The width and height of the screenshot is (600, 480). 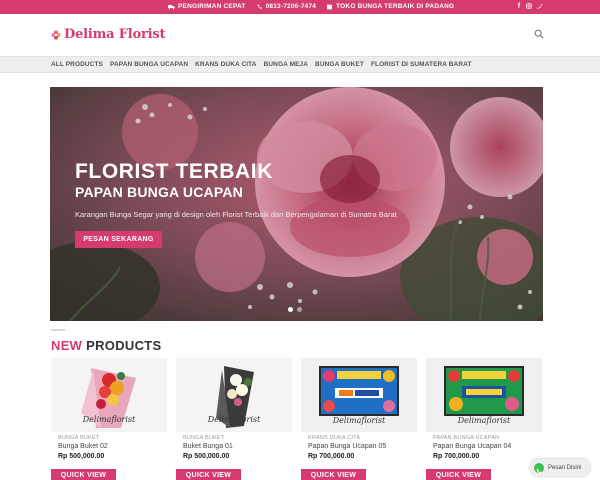 I want to click on nav-item-krans-duka-cita: KRANS DUKA CITA, so click(x=225, y=64).